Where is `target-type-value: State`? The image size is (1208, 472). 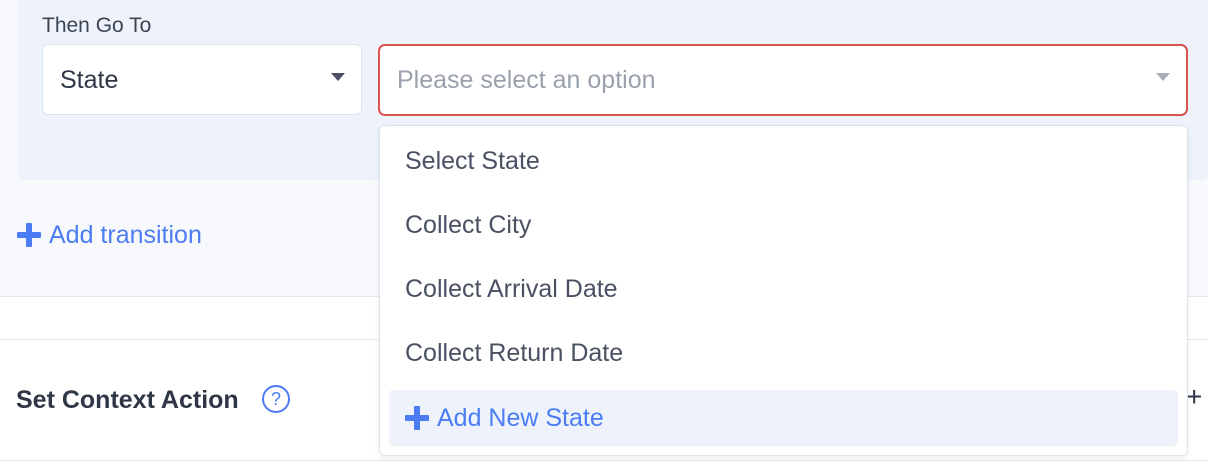
target-type-value: State is located at coordinates (89, 80).